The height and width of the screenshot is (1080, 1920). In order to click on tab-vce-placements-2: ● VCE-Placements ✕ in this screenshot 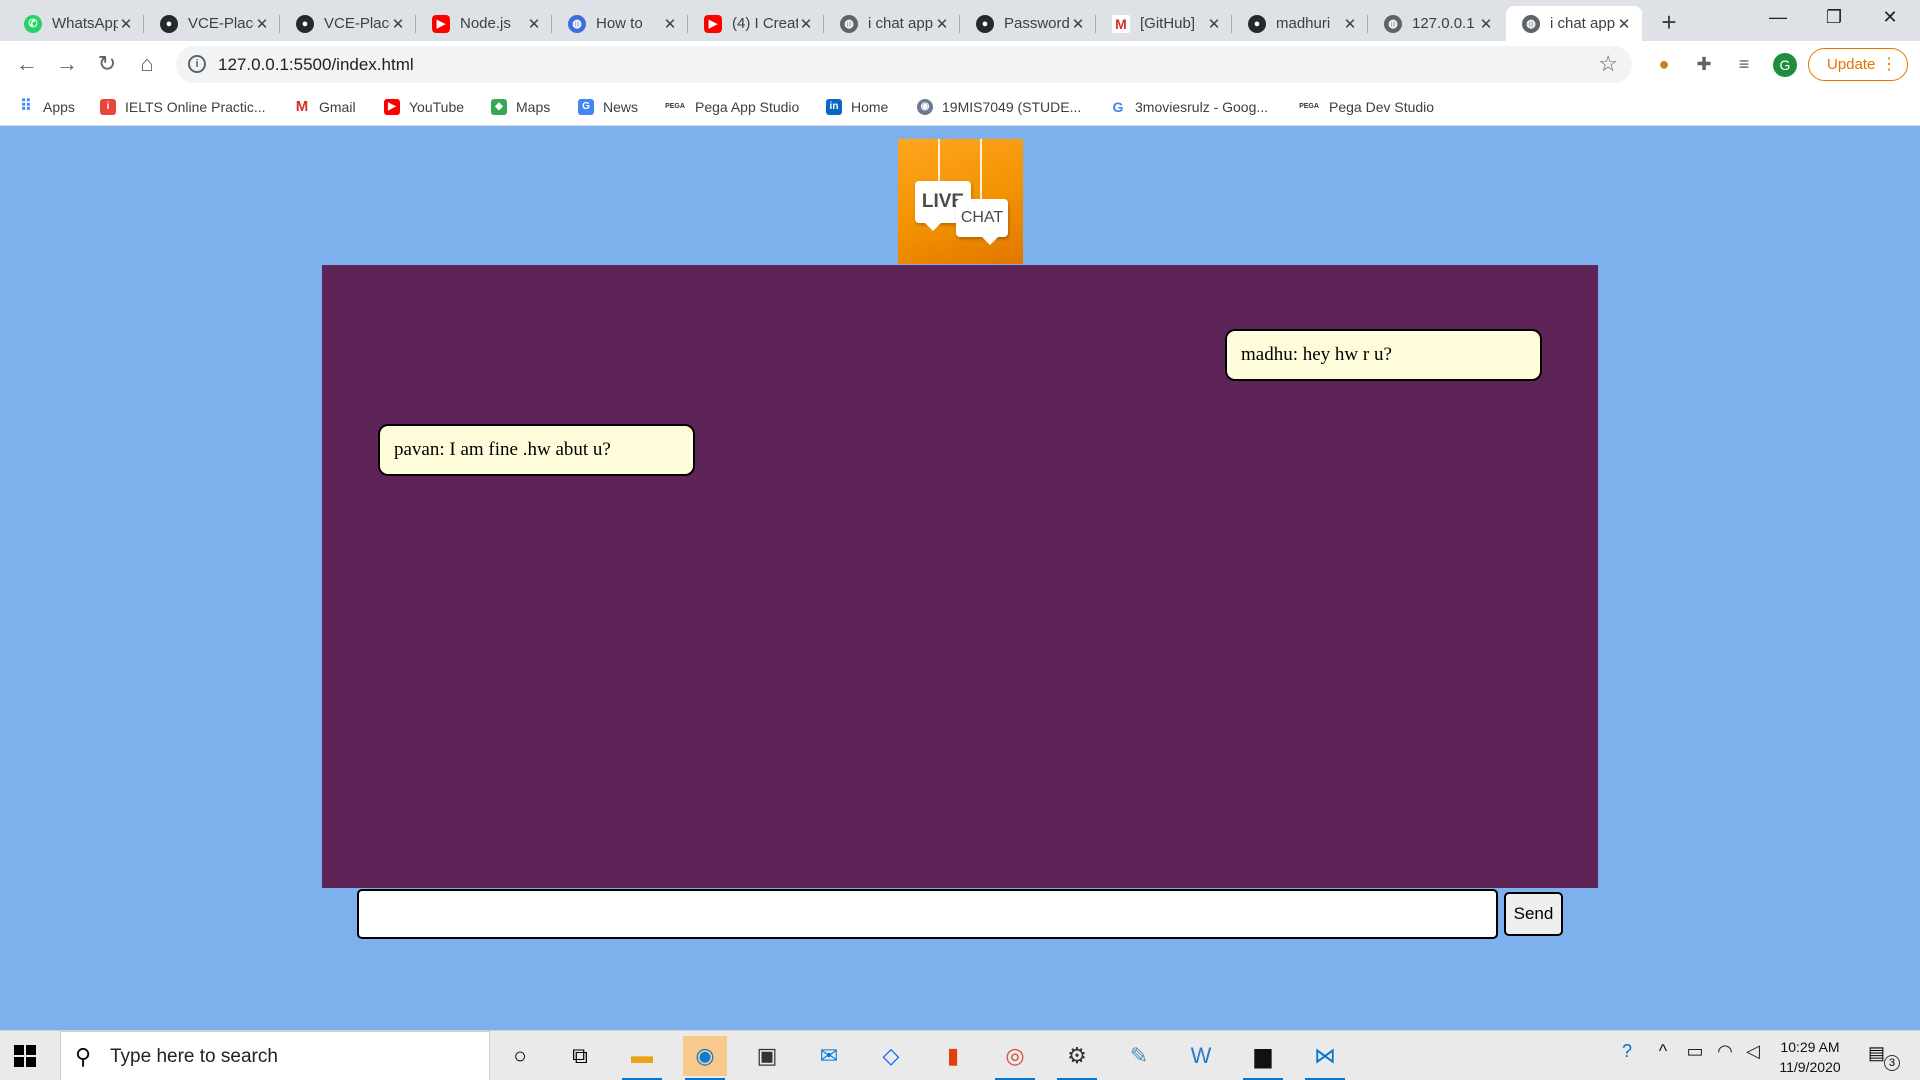, I will do `click(348, 23)`.